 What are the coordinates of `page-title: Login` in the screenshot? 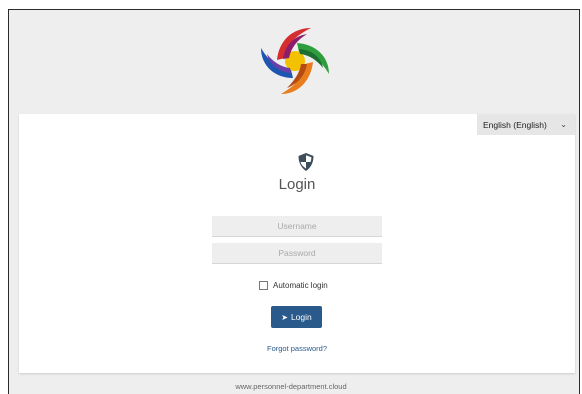 It's located at (297, 184).